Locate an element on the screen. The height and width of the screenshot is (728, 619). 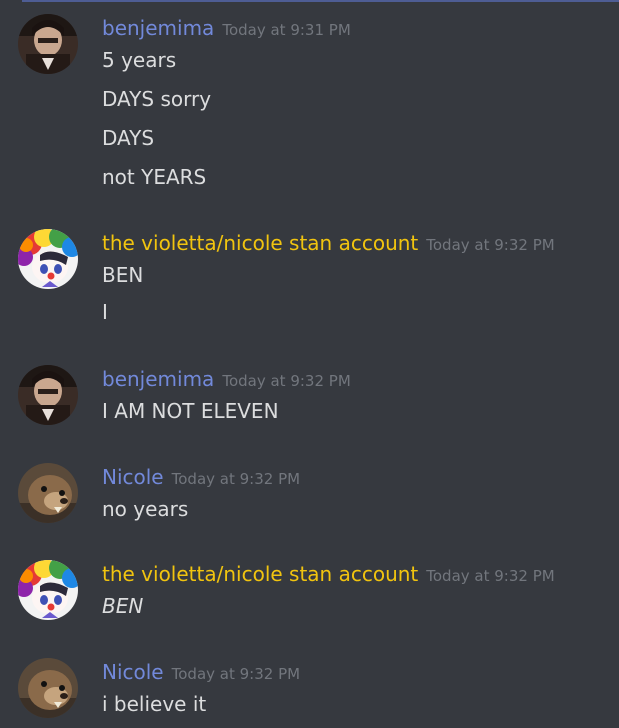
timestamp: Today at 9:31 PM is located at coordinates (286, 30).